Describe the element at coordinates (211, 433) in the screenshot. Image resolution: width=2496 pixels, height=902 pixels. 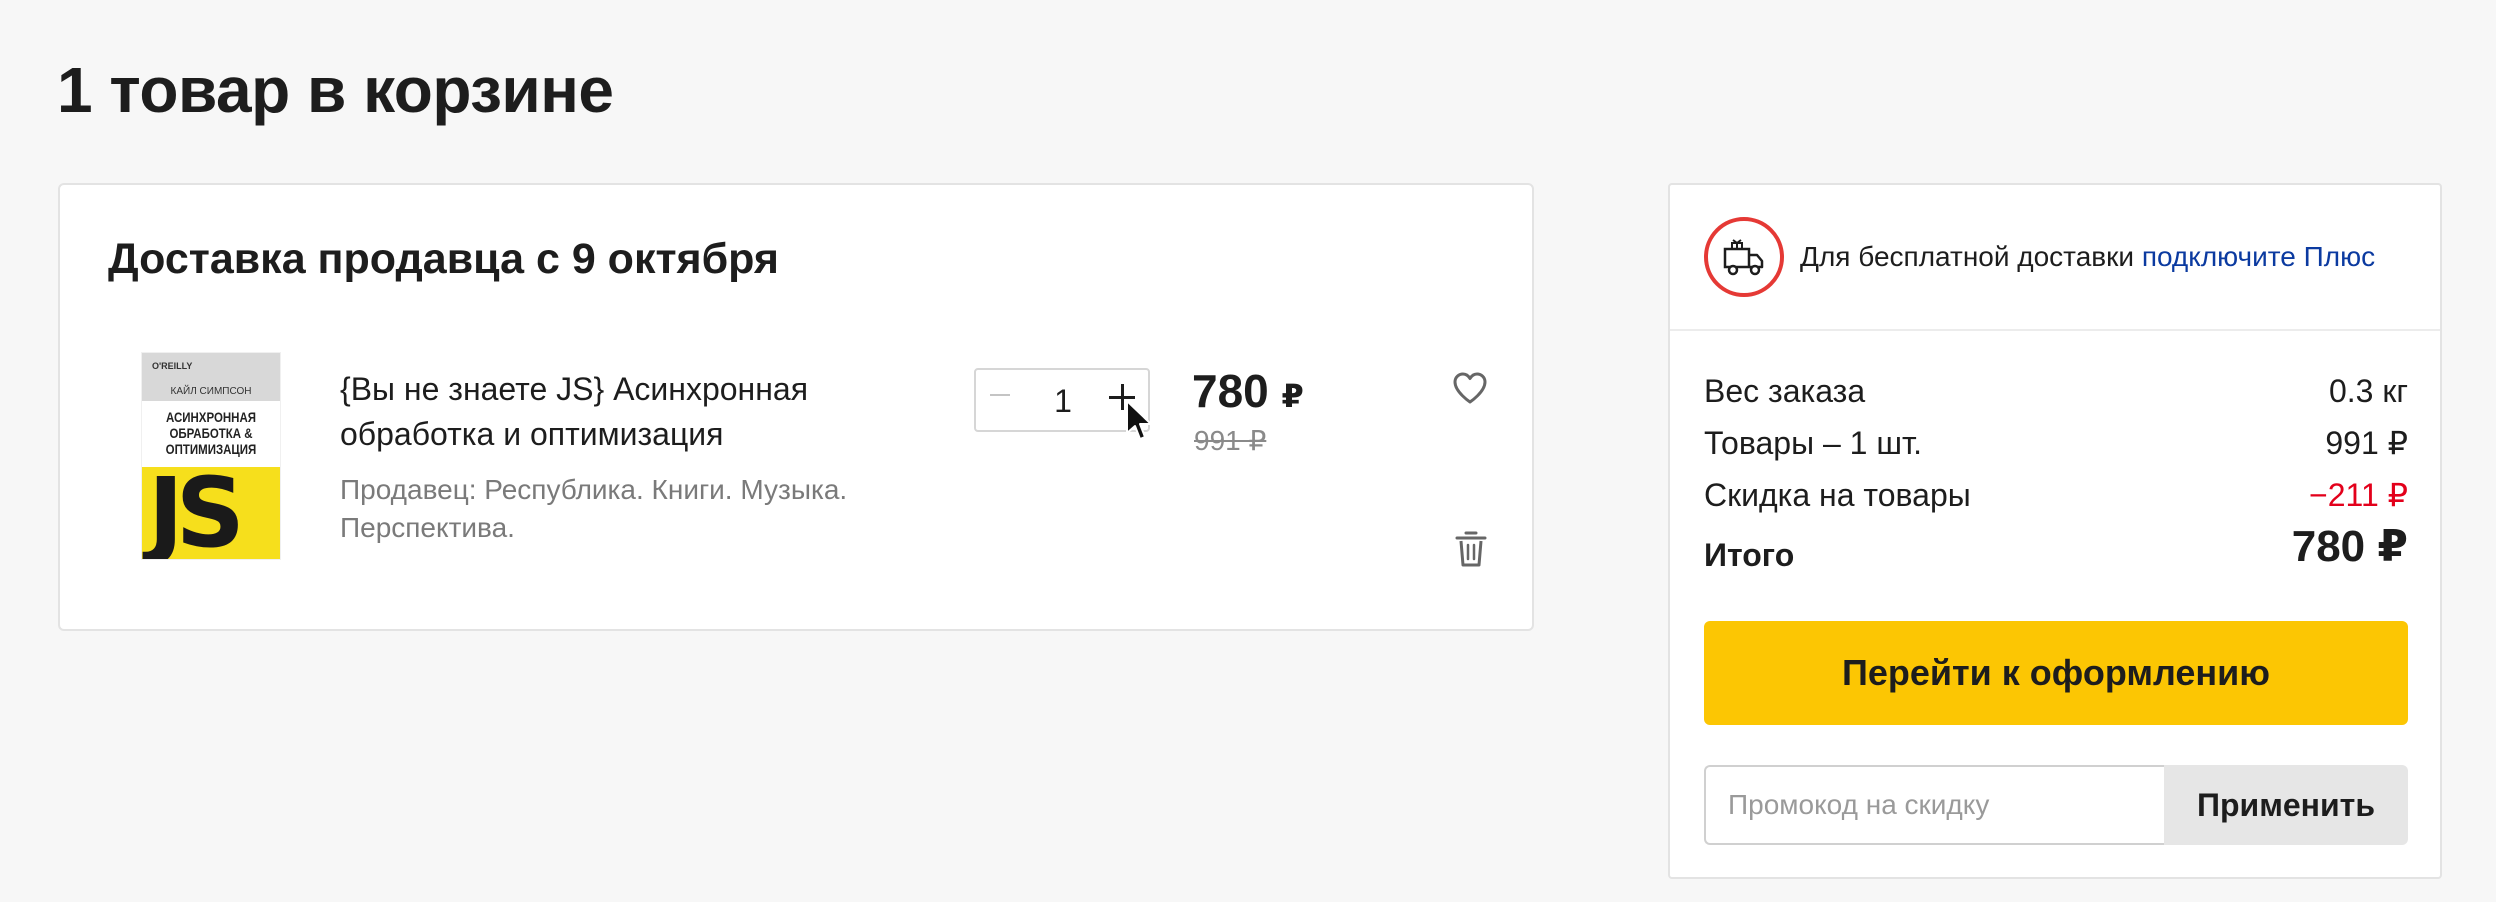
I see `book-subtitle: АСИНХРОННАЯ ОБРАБОТКА & ОПТИМИЗАЦИЯ` at that location.